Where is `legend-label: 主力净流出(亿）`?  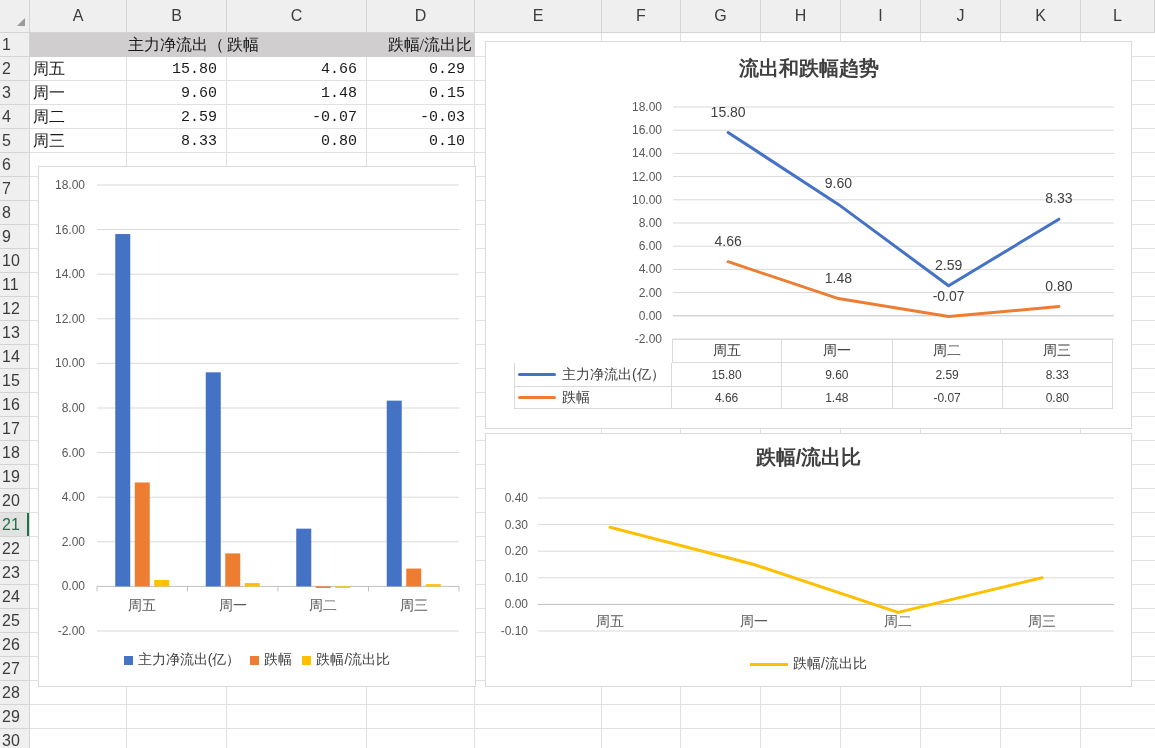 legend-label: 主力净流出(亿） is located at coordinates (613, 374).